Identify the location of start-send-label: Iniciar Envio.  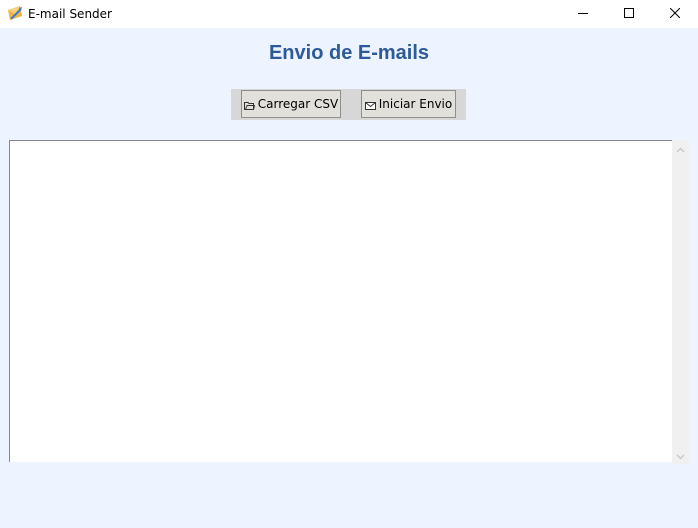
(415, 104).